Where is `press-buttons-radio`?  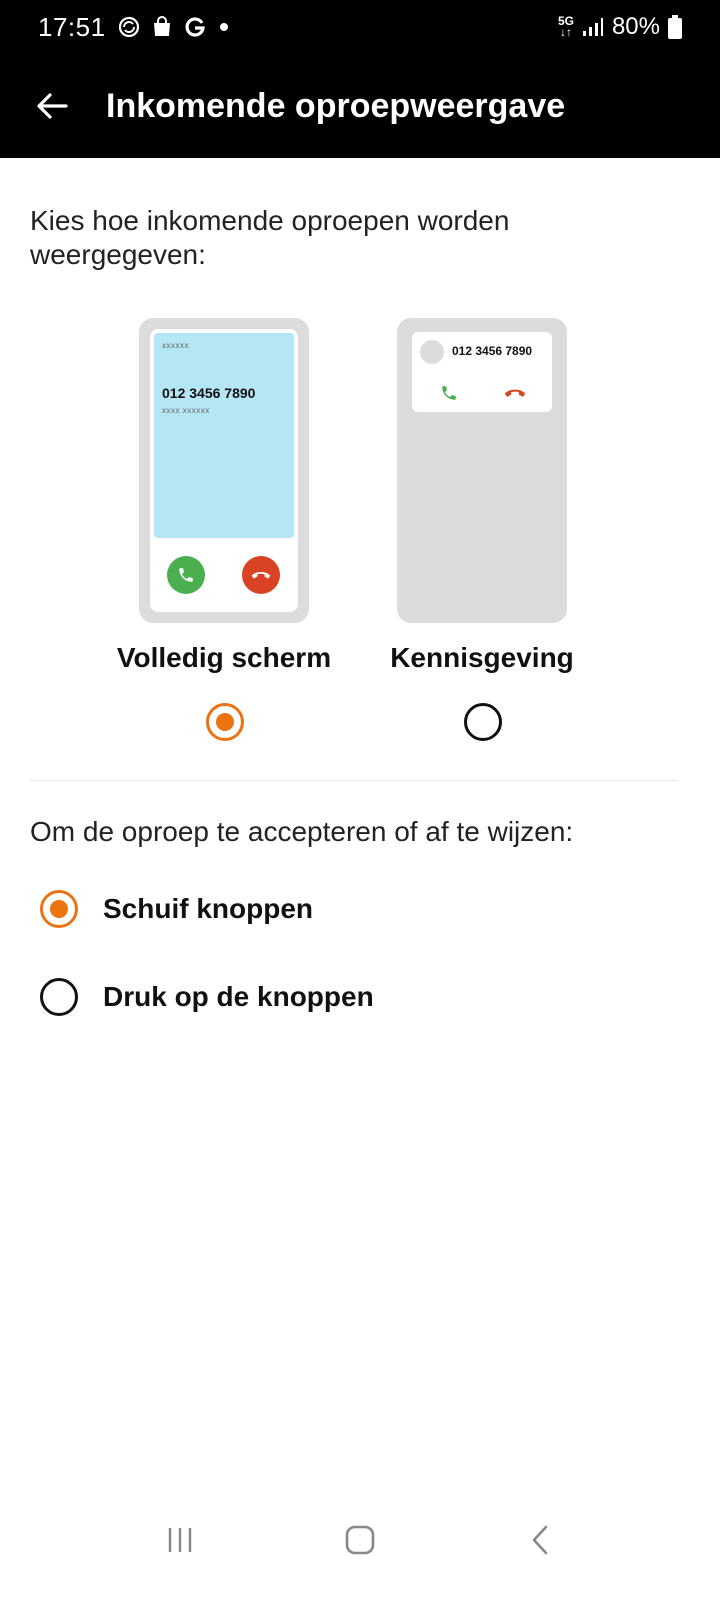
press-buttons-radio is located at coordinates (59, 997).